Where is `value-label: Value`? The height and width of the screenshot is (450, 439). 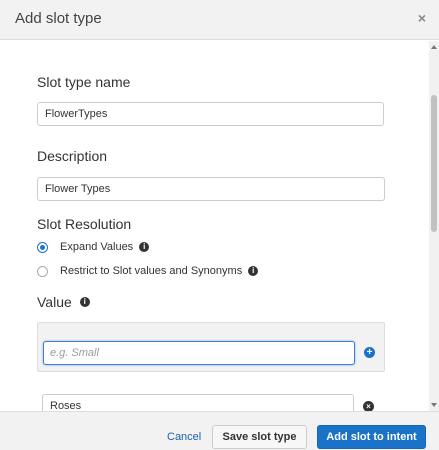 value-label: Value is located at coordinates (54, 302).